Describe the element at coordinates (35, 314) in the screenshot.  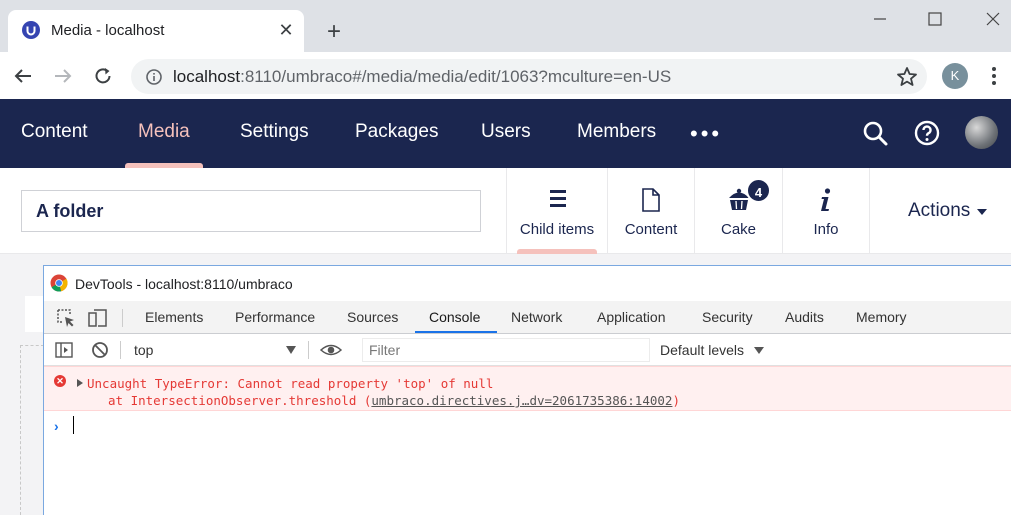
I see `background-panel` at that location.